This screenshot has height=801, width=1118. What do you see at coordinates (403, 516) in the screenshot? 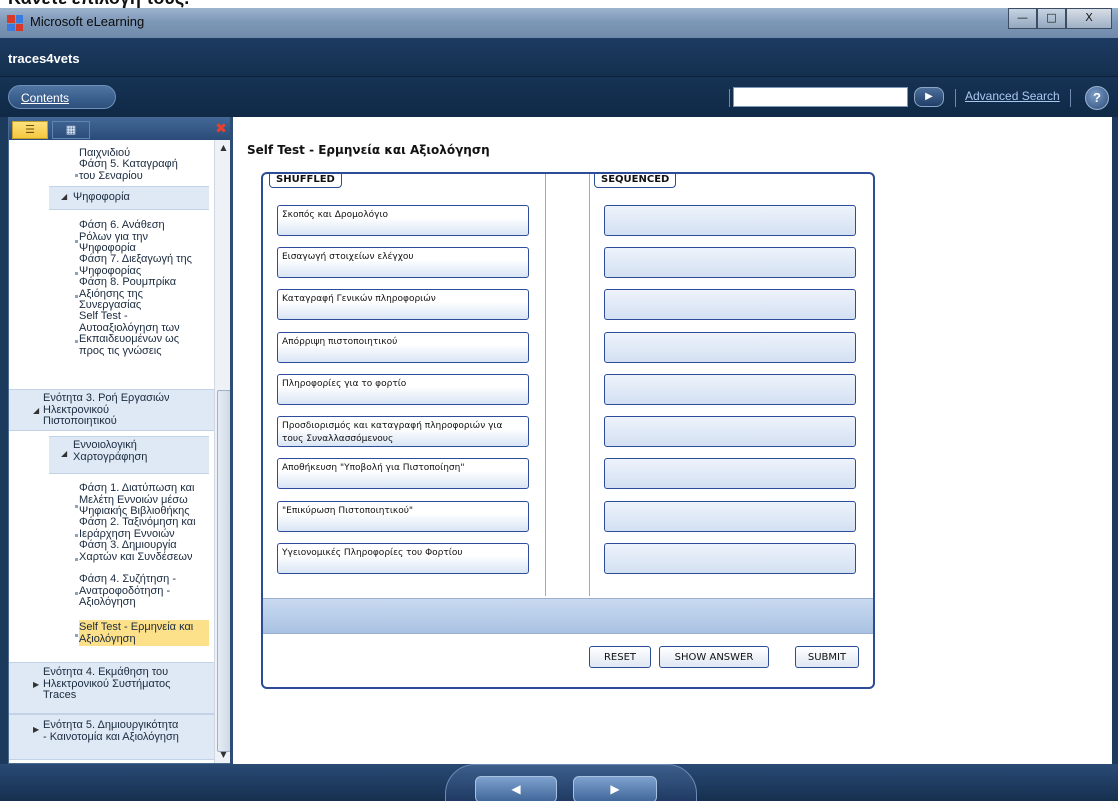
I see `shuffled-card: "Επικύρωση Πιστοποιητικού"` at bounding box center [403, 516].